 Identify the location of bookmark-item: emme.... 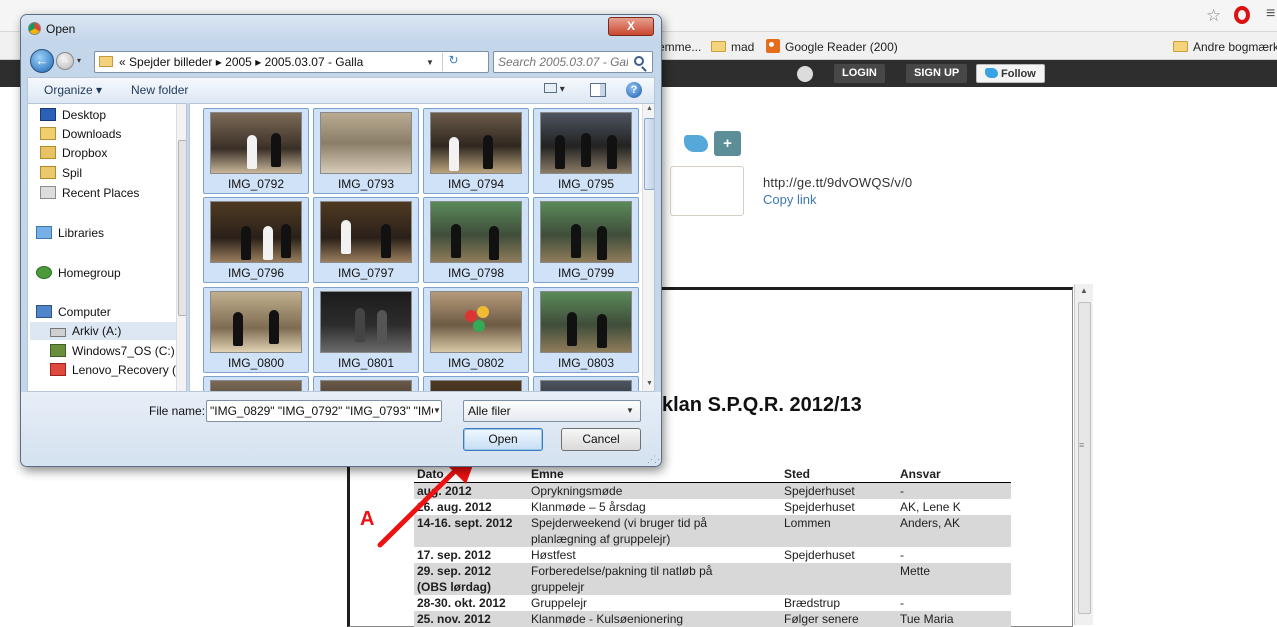
(679, 47).